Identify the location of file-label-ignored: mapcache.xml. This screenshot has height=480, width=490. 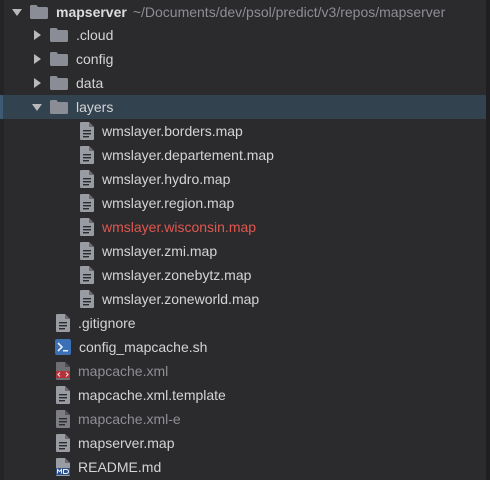
(123, 371).